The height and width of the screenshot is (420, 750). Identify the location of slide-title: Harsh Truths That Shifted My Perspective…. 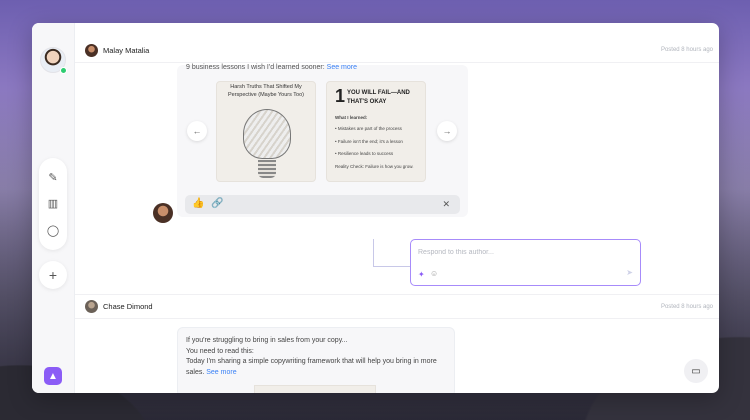
(266, 91).